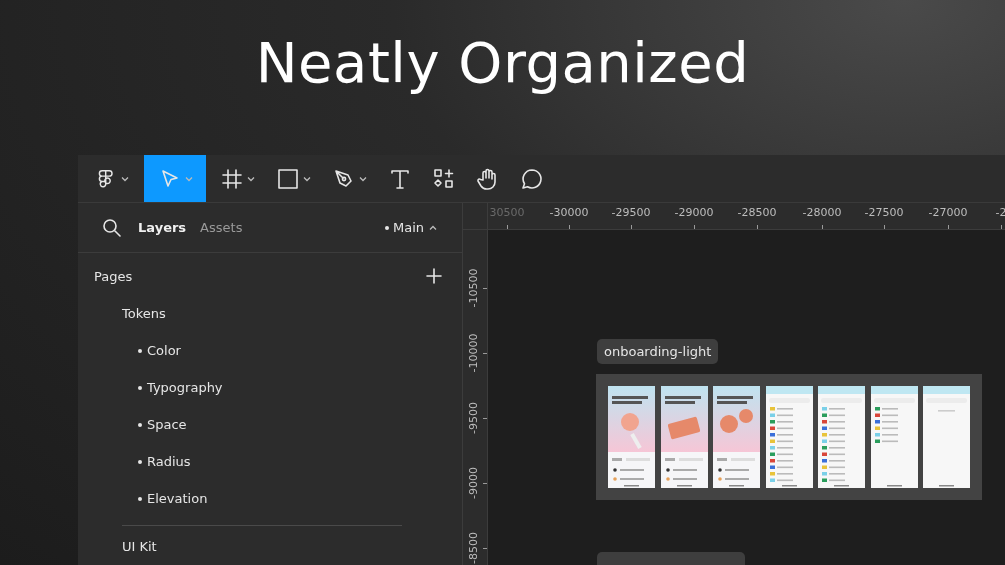 The width and height of the screenshot is (1005, 565). Describe the element at coordinates (232, 178) in the screenshot. I see `frame-icon` at that location.